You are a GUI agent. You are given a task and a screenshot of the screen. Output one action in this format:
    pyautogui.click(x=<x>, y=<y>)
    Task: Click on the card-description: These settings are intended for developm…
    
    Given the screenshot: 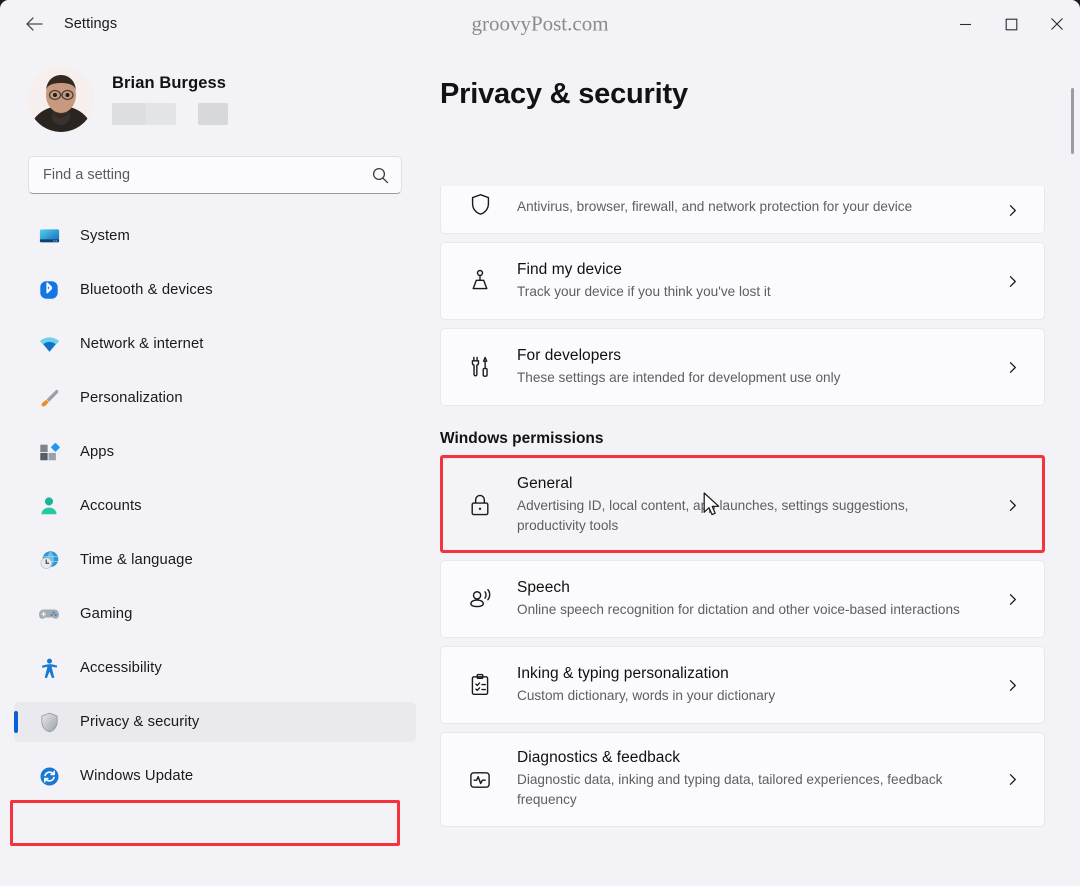 What is the action you would take?
    pyautogui.click(x=679, y=377)
    